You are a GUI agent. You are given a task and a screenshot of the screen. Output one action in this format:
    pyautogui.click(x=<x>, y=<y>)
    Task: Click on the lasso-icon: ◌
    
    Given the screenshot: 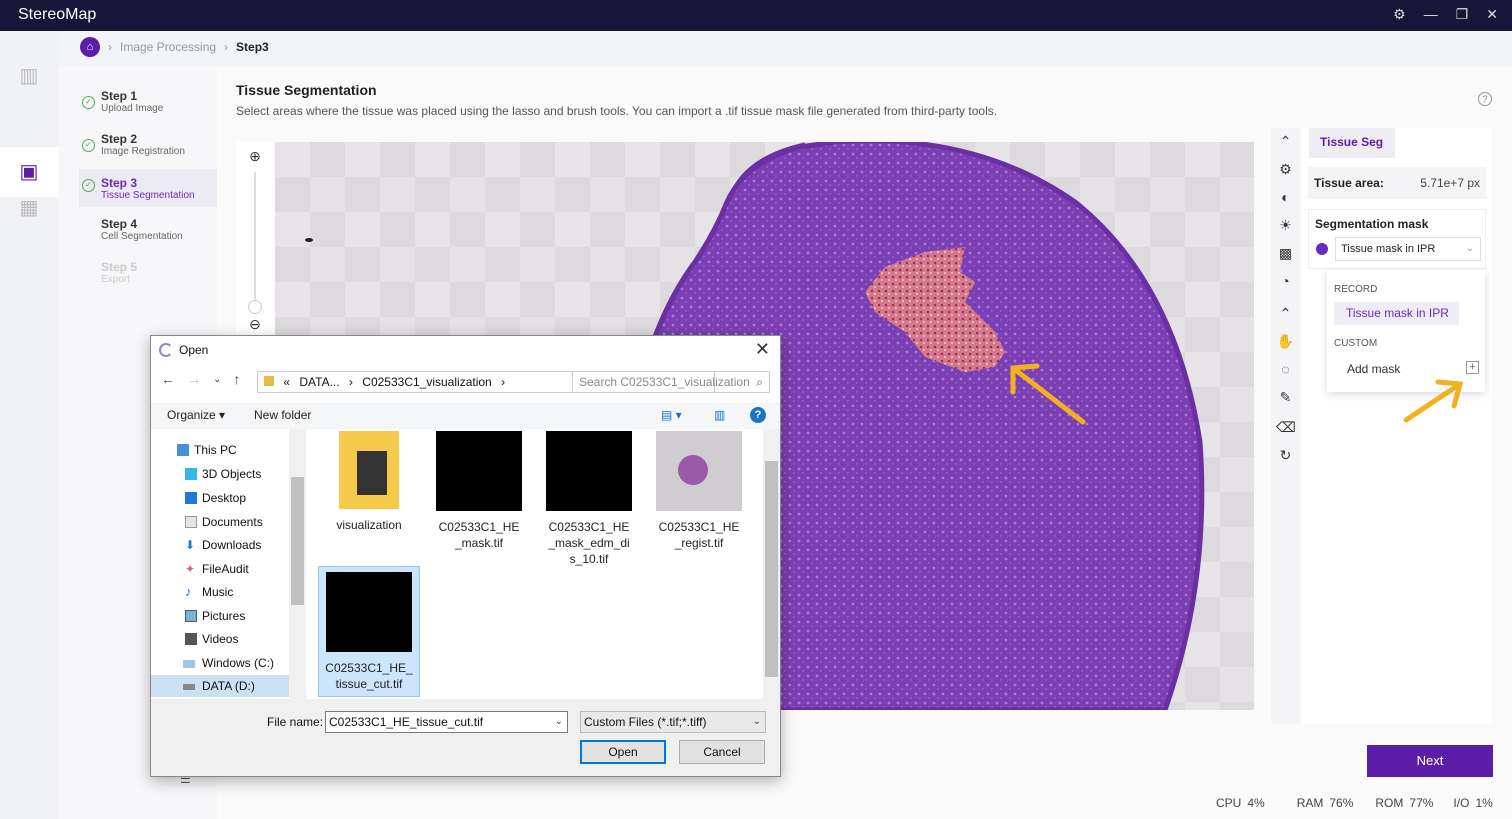 What is the action you would take?
    pyautogui.click(x=1285, y=369)
    